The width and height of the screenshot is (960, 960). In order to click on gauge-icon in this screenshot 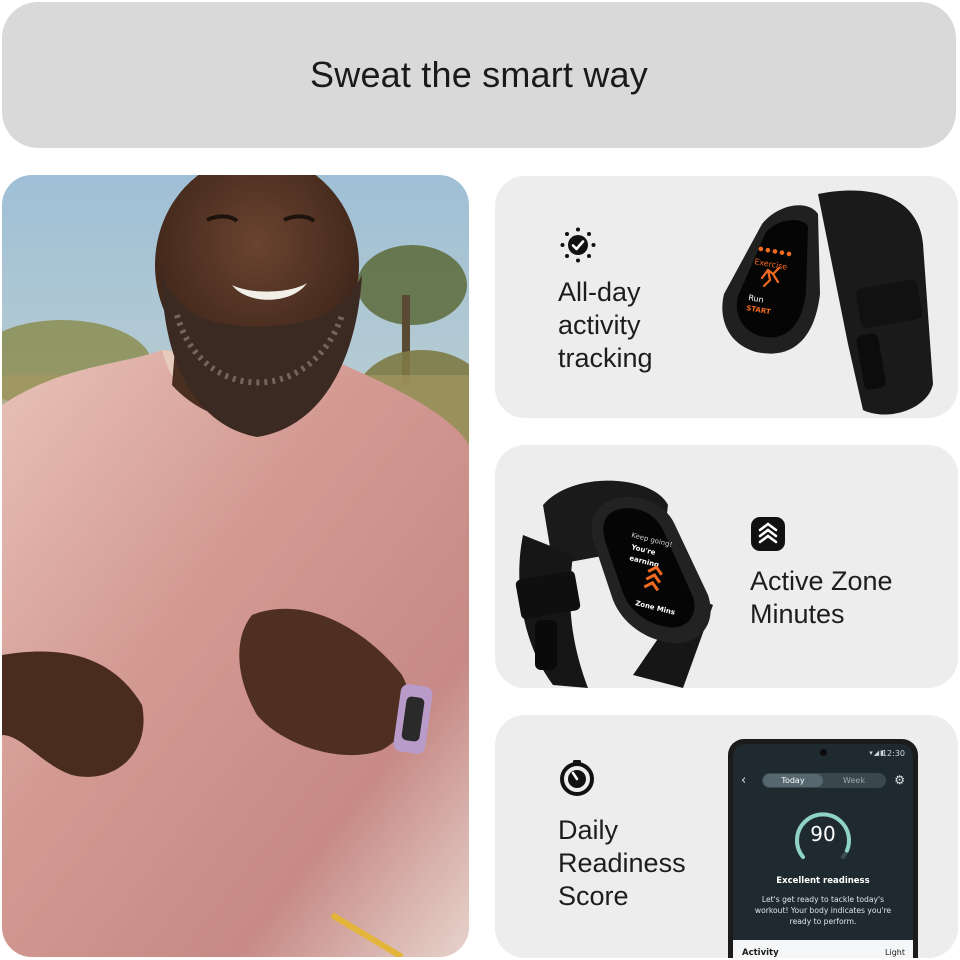, I will do `click(577, 778)`.